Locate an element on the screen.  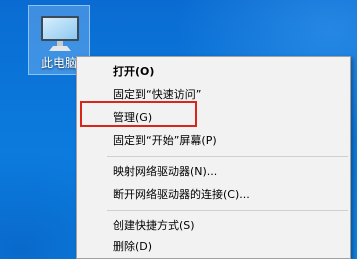
highlight-annotation-box is located at coordinates (138, 114).